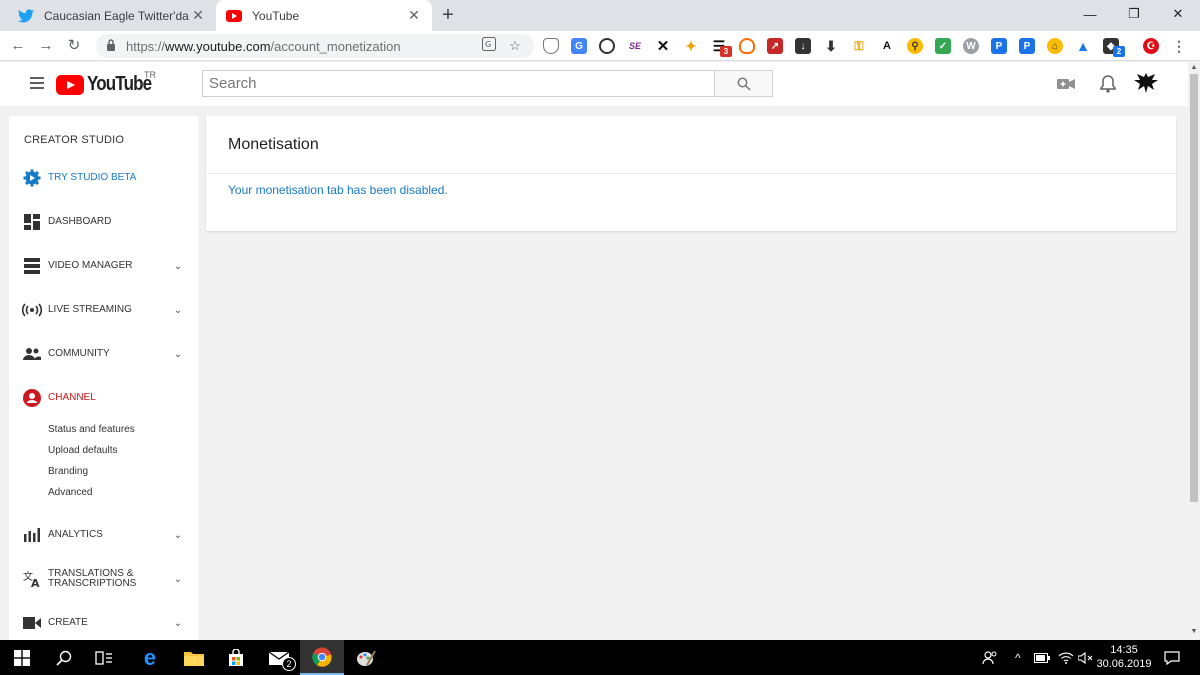 This screenshot has width=1200, height=675. I want to click on mail-icon, so click(280, 657).